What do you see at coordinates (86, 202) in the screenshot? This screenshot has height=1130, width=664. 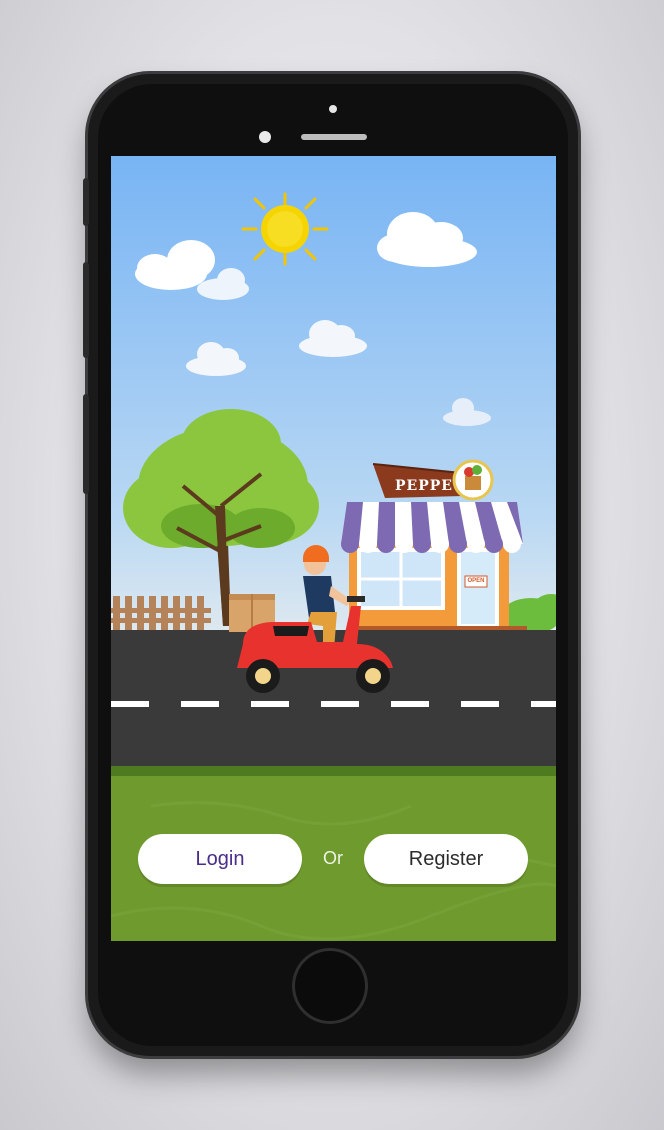 I see `mute-switch` at bounding box center [86, 202].